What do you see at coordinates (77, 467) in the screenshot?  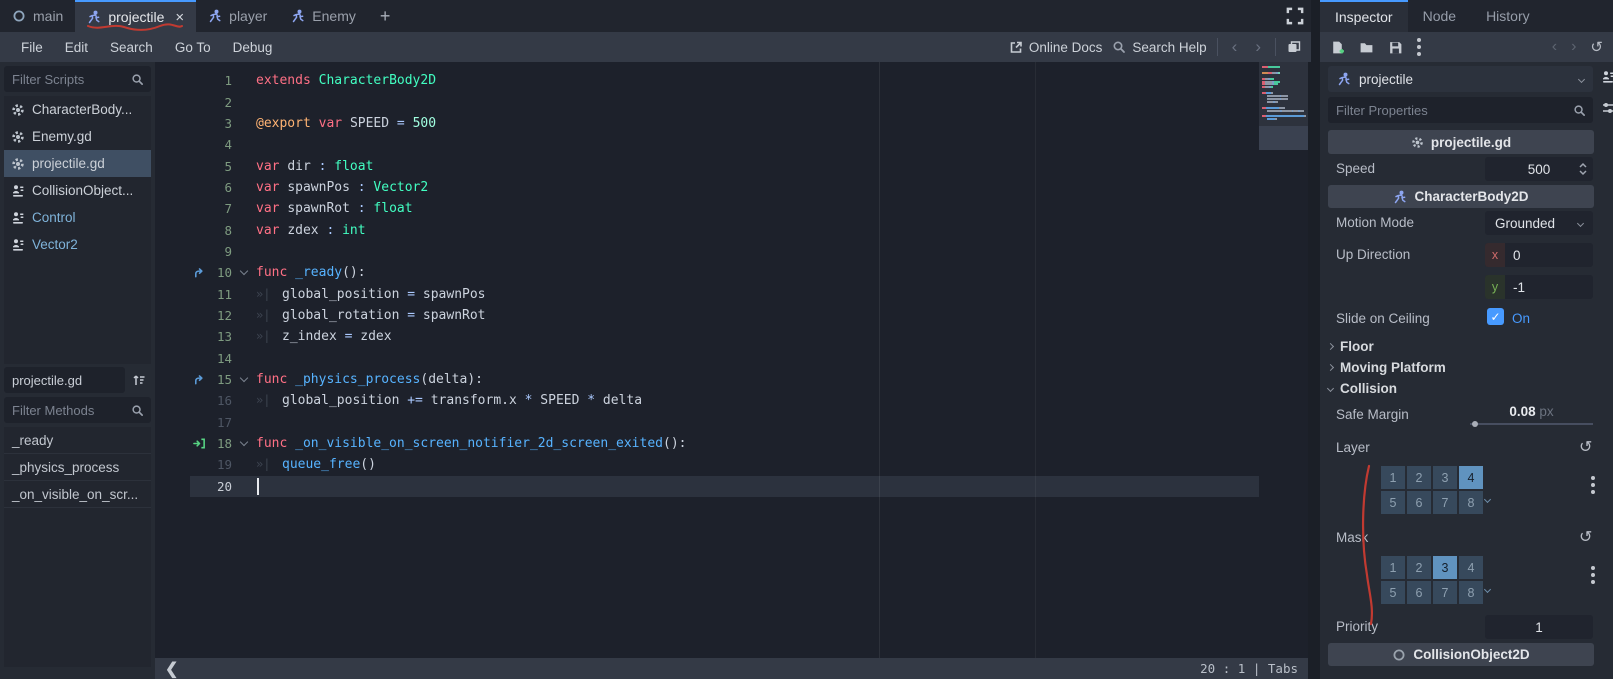 I see `method-item: _physics_process` at bounding box center [77, 467].